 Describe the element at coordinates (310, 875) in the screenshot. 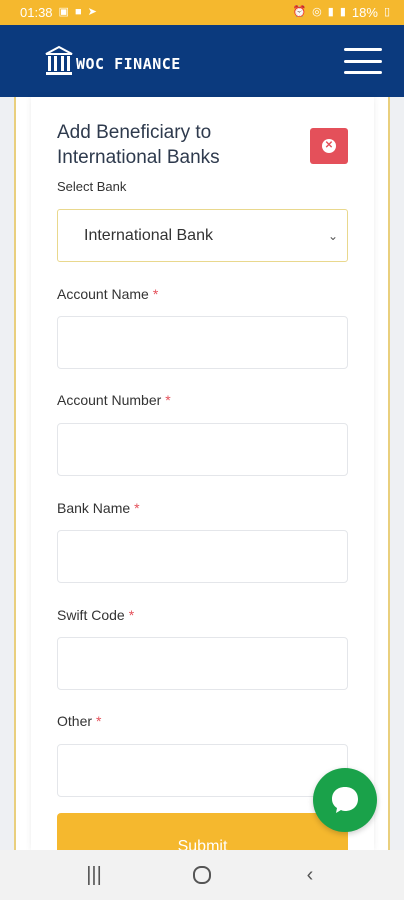

I see `back-icon: ‹` at that location.